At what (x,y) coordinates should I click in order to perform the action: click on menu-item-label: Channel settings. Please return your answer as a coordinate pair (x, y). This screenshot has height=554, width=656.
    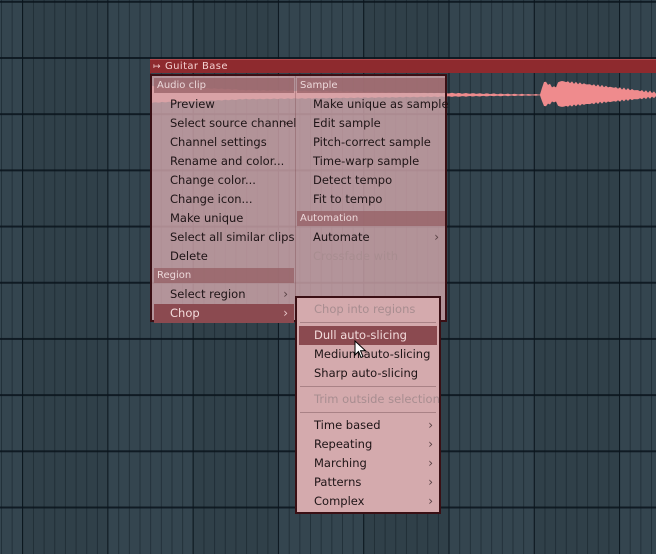
    Looking at the image, I should click on (218, 142).